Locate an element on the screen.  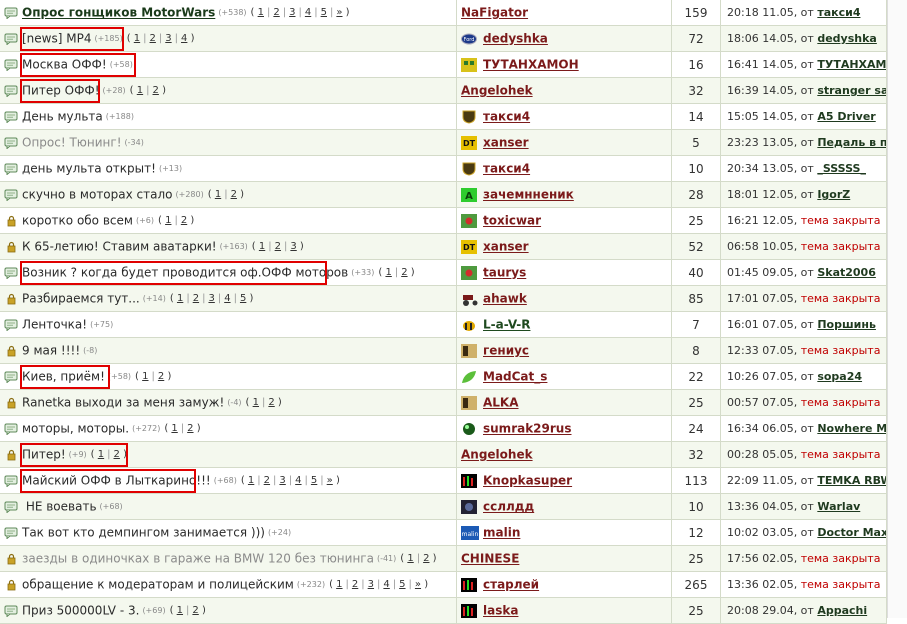
topic-title-link: К 65-летию! Ставим аватарки! is located at coordinates (119, 247).